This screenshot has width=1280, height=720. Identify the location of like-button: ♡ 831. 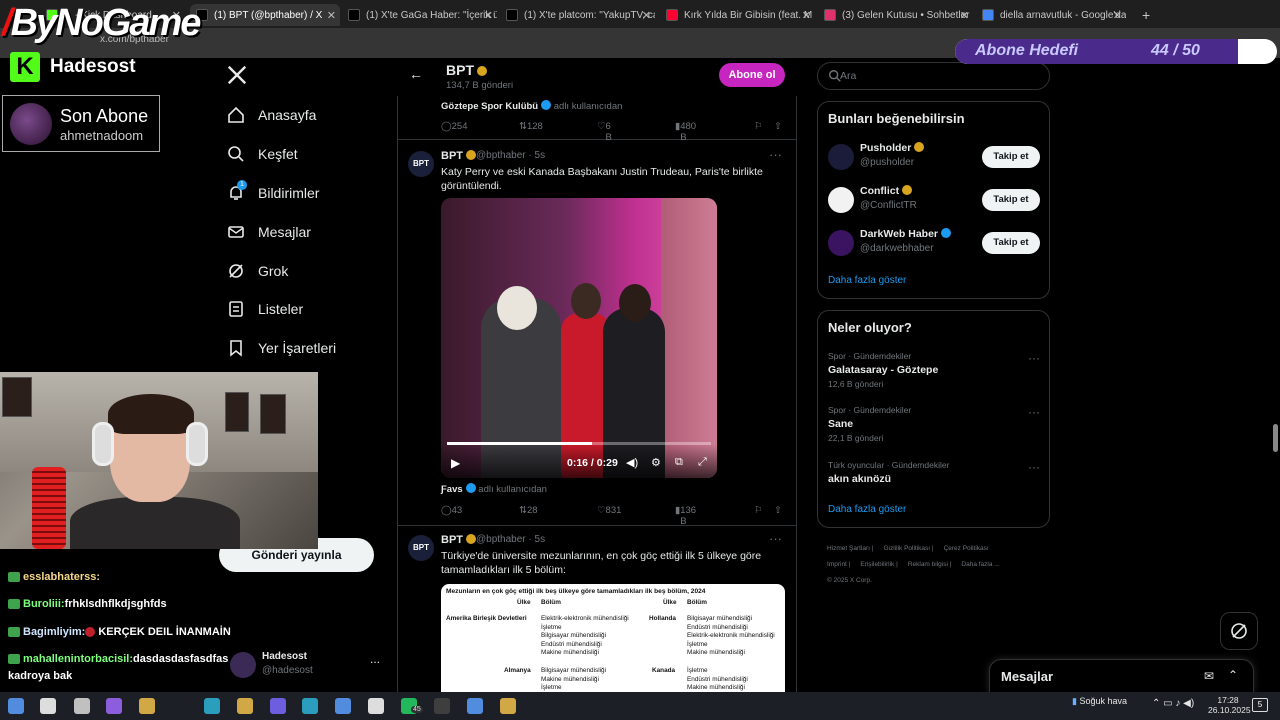
(609, 510).